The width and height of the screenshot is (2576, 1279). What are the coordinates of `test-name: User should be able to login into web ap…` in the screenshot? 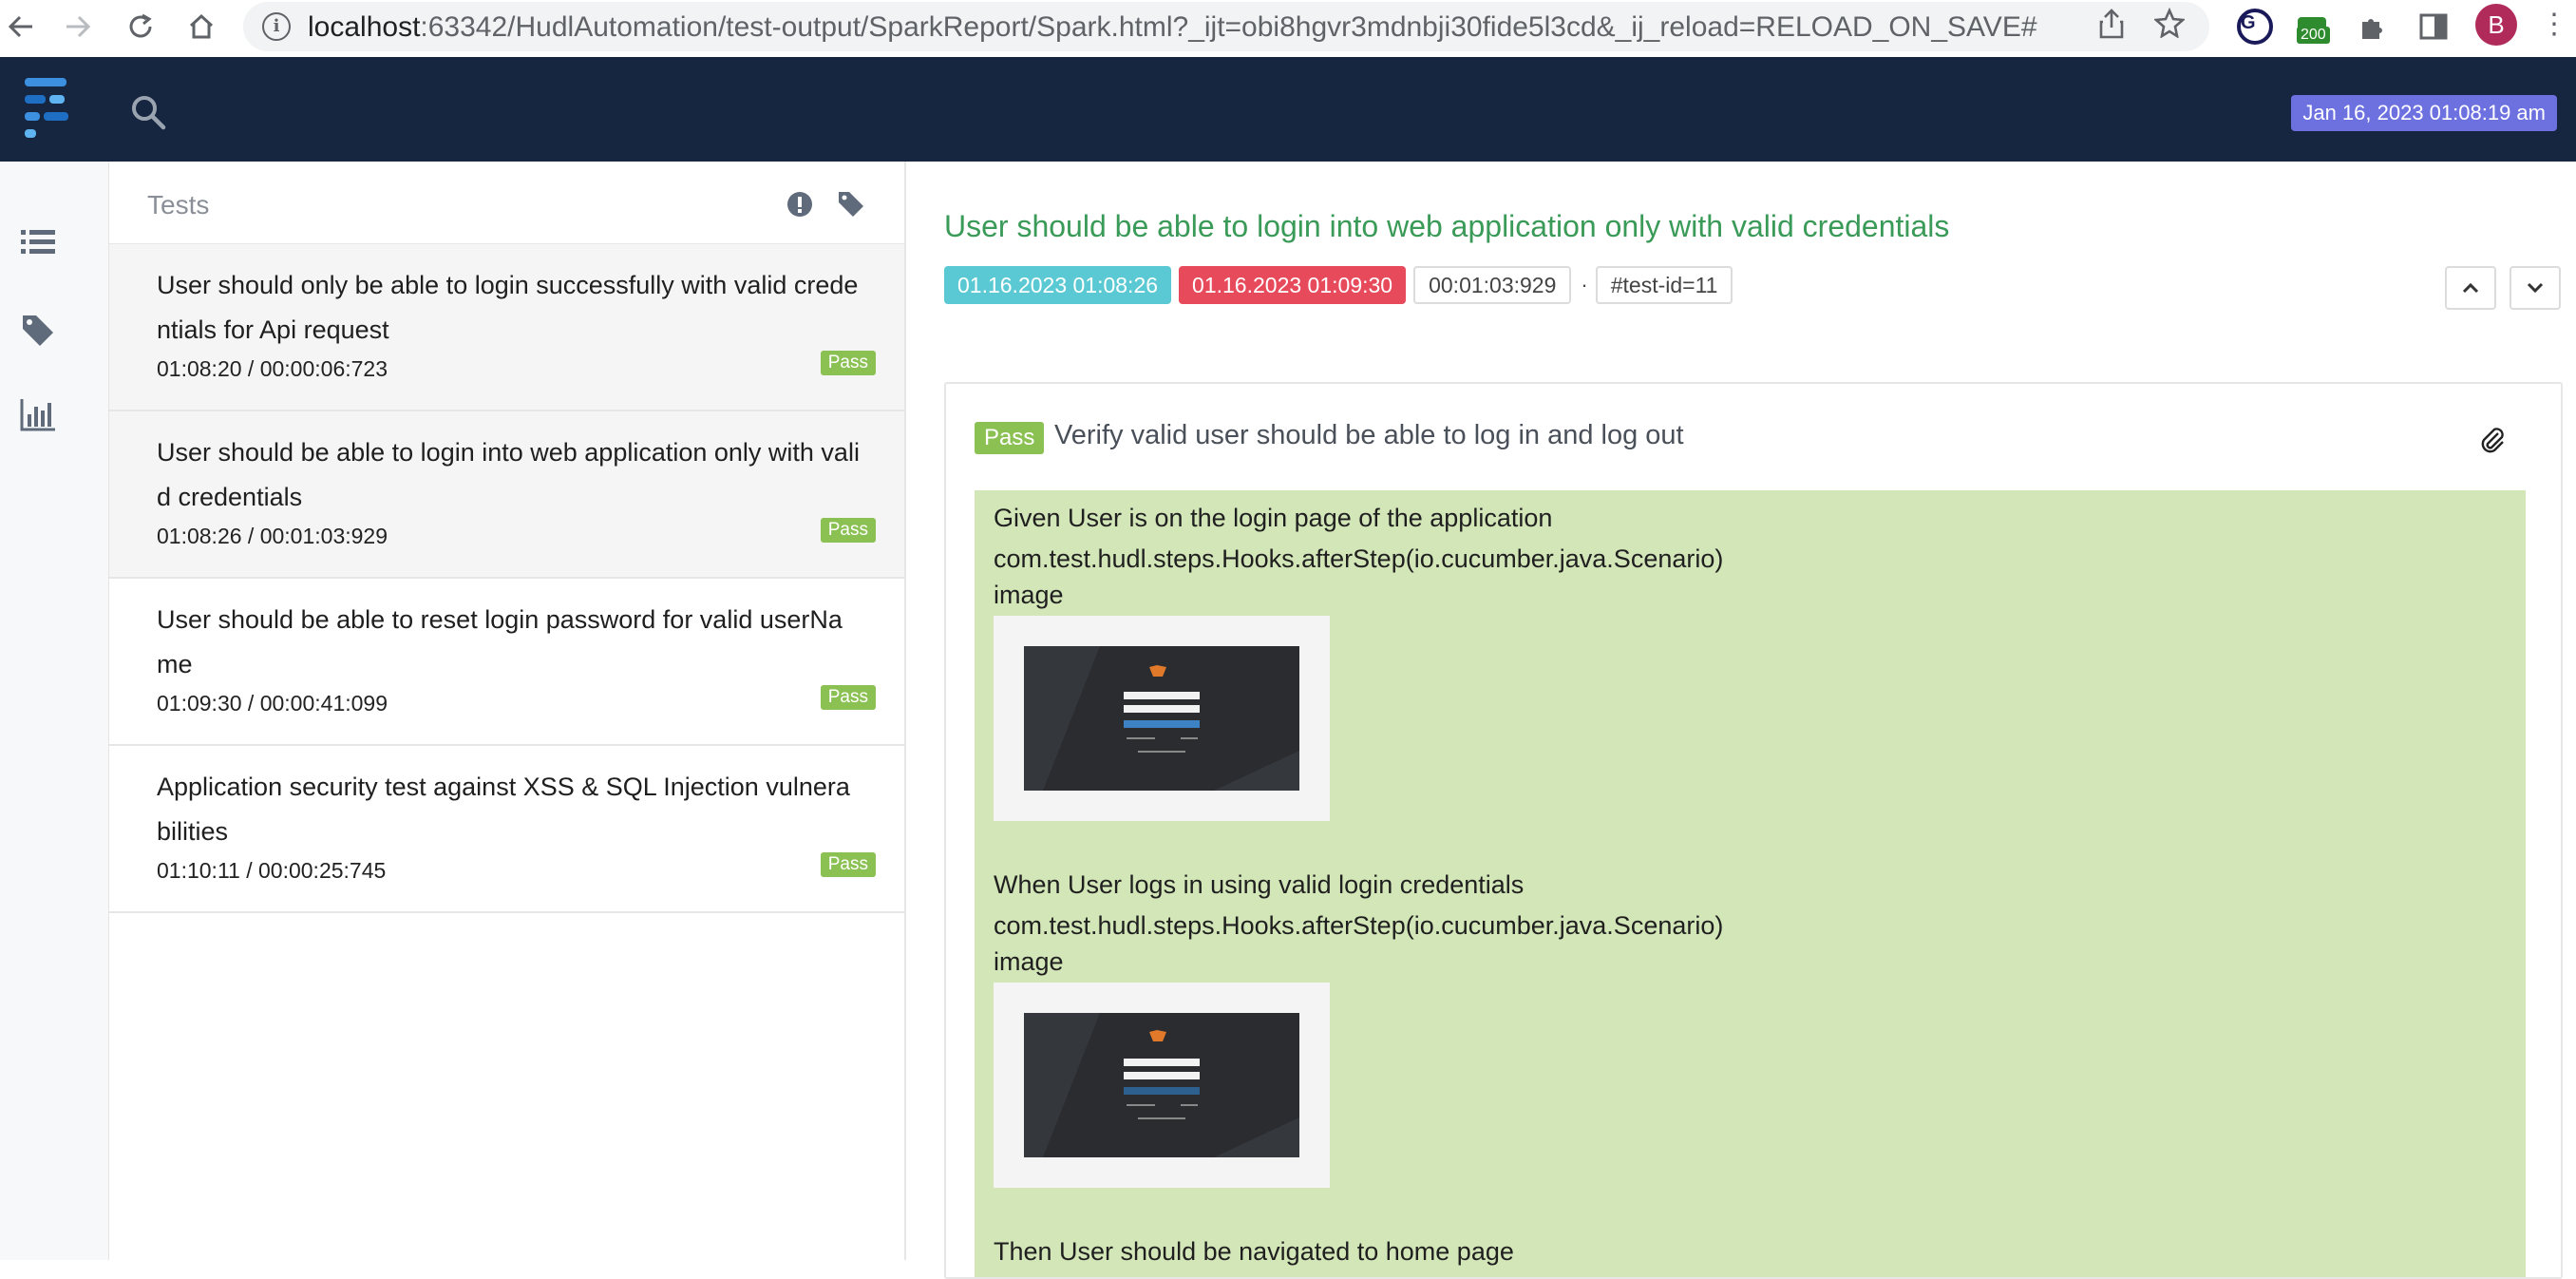 It's located at (508, 475).